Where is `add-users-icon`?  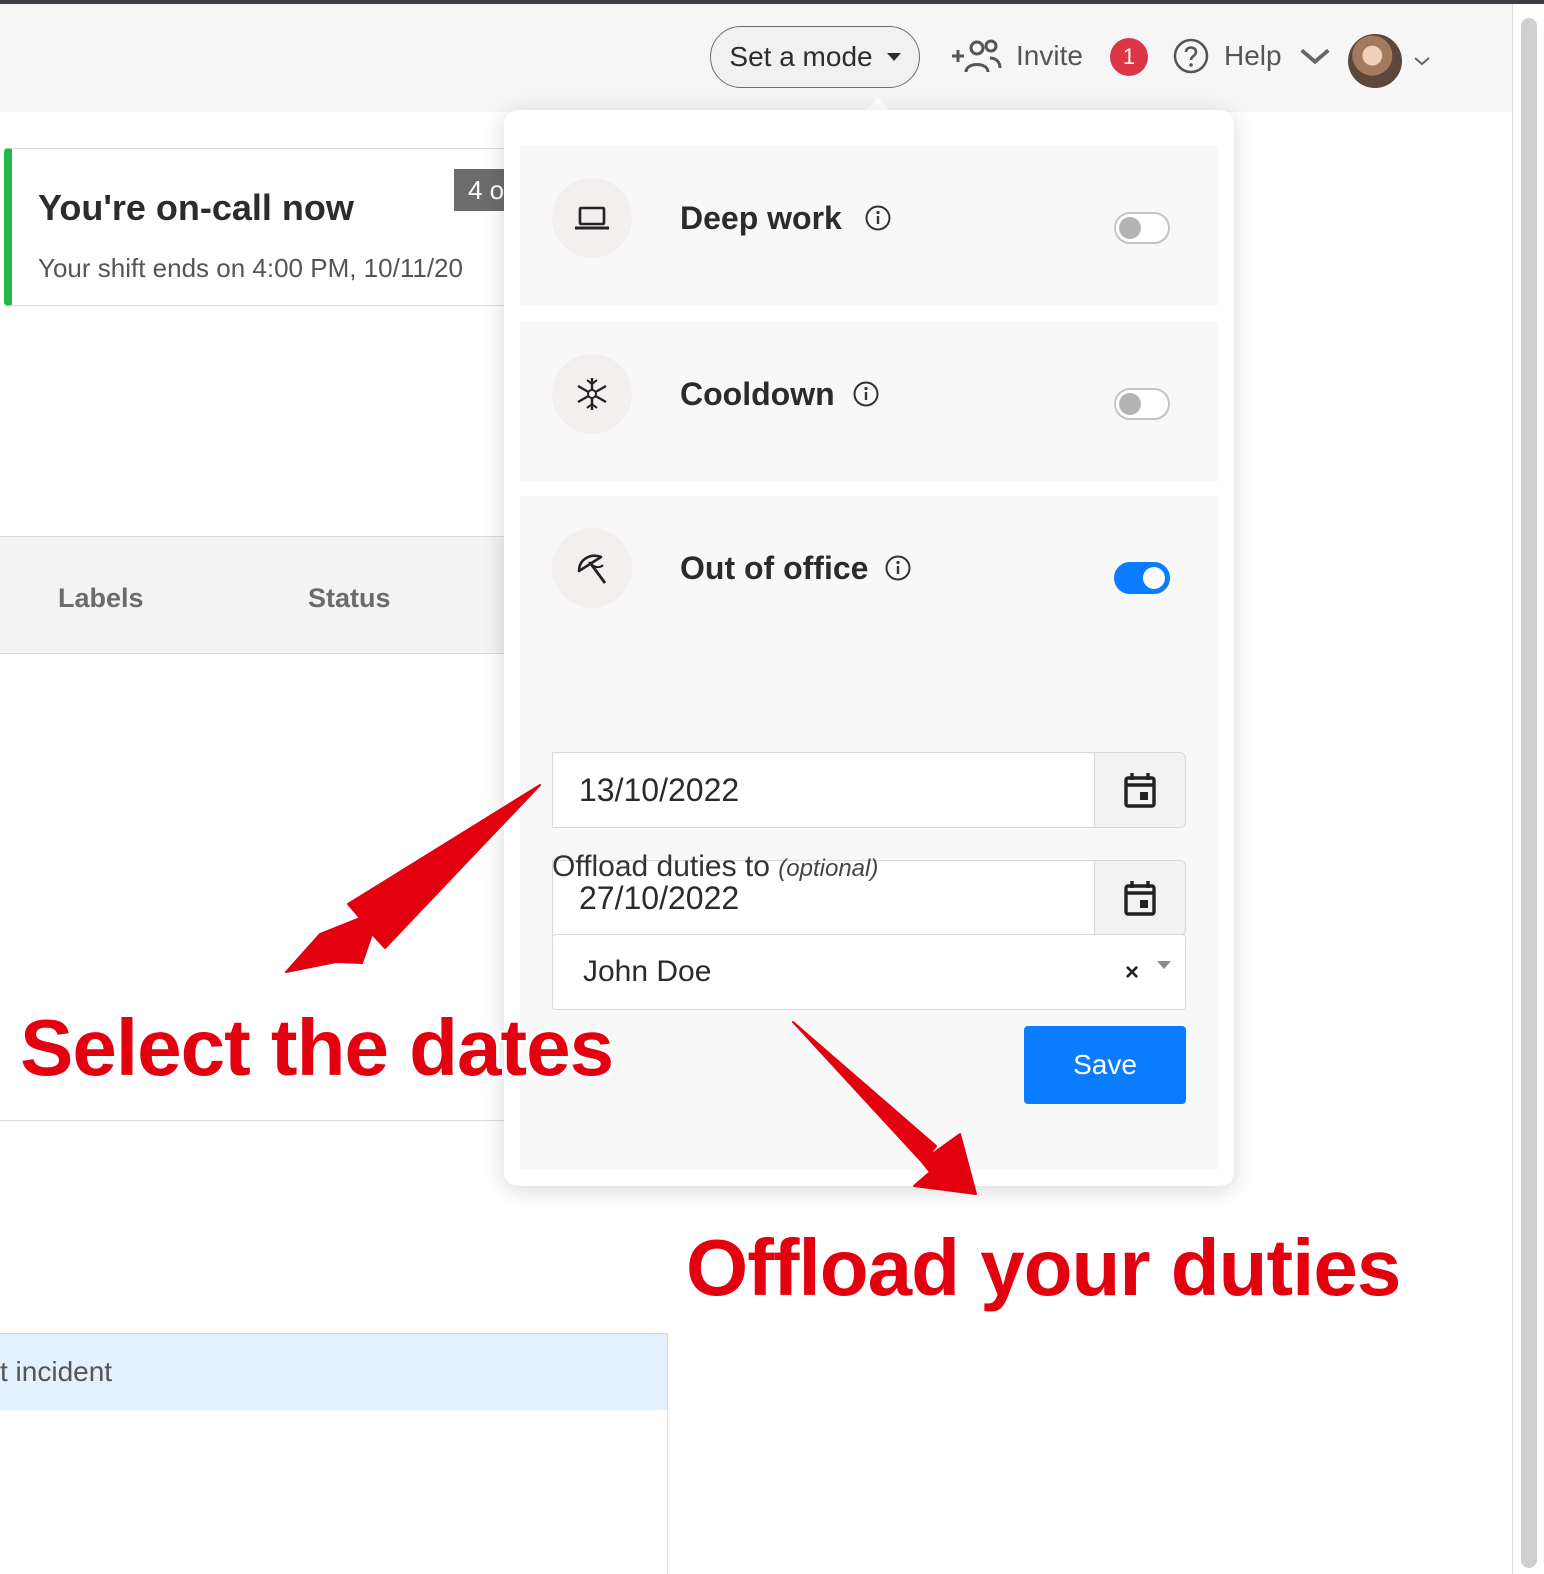
add-users-icon is located at coordinates (977, 56).